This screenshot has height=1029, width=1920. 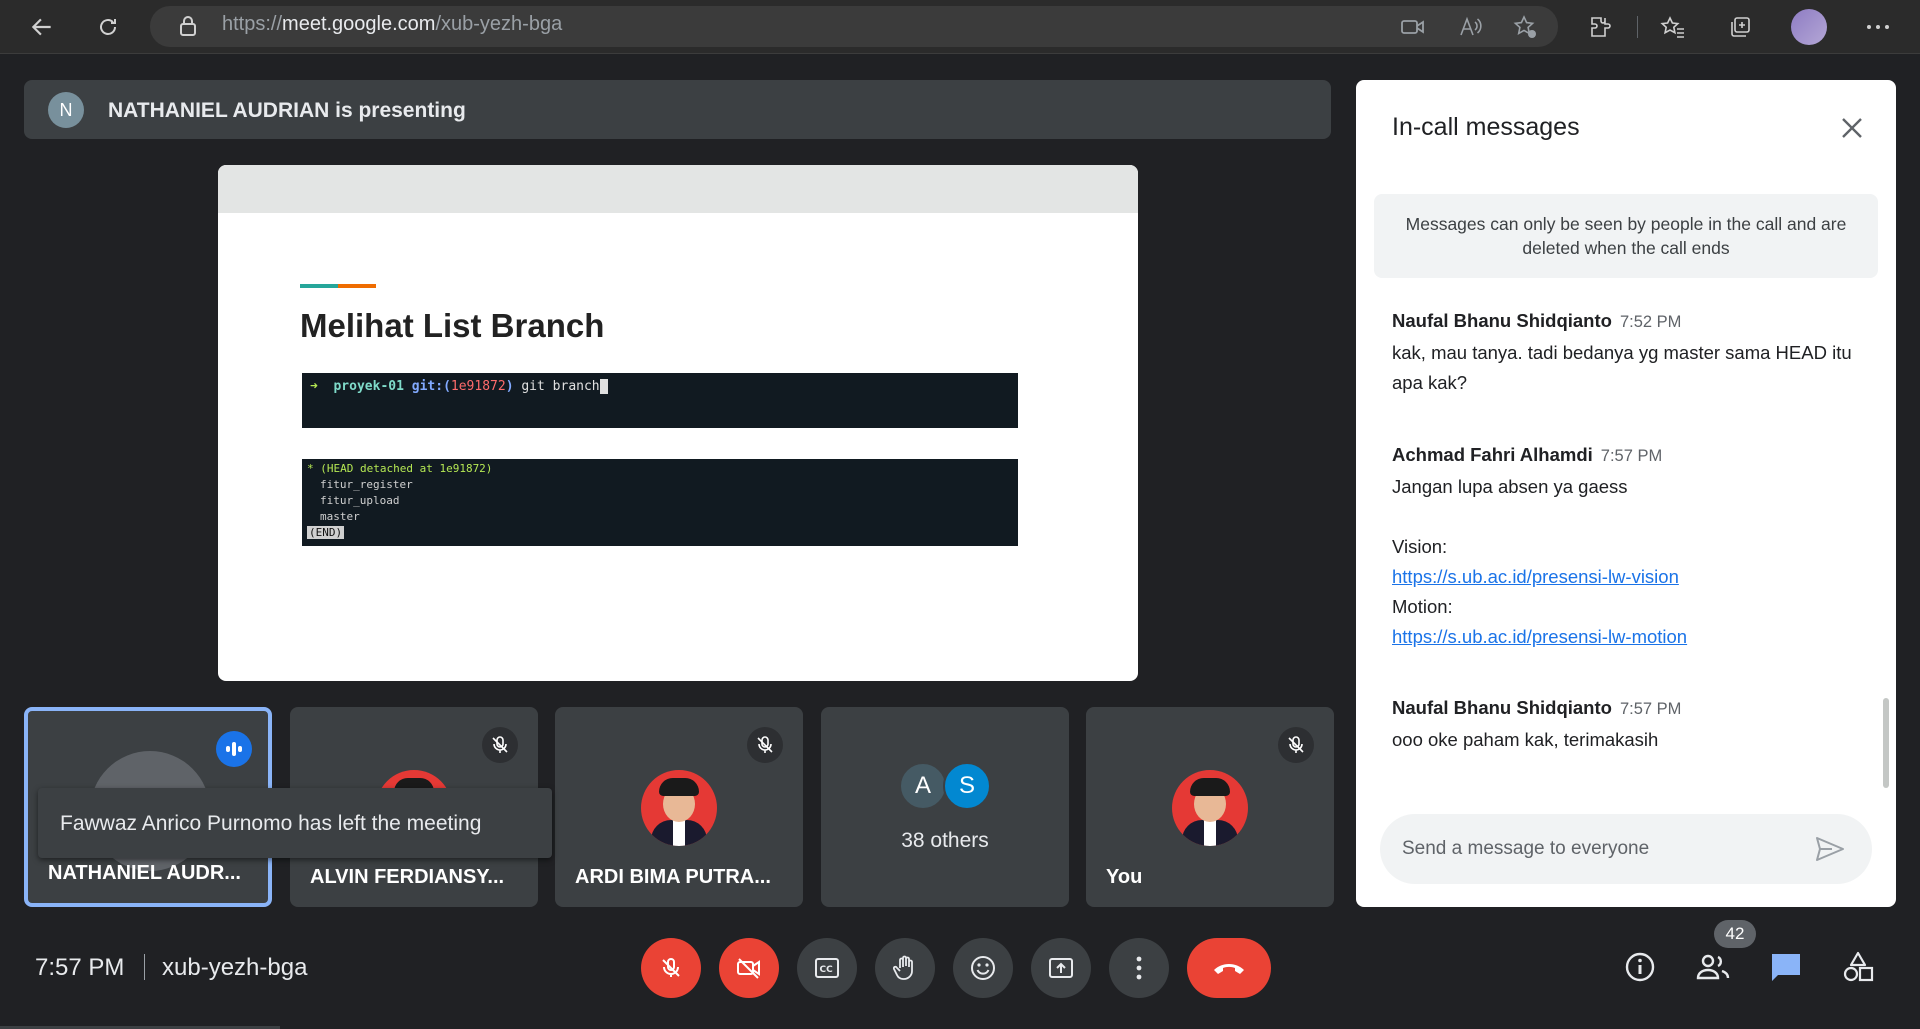 What do you see at coordinates (1650, 322) in the screenshot?
I see `message-time: 7:52 PM` at bounding box center [1650, 322].